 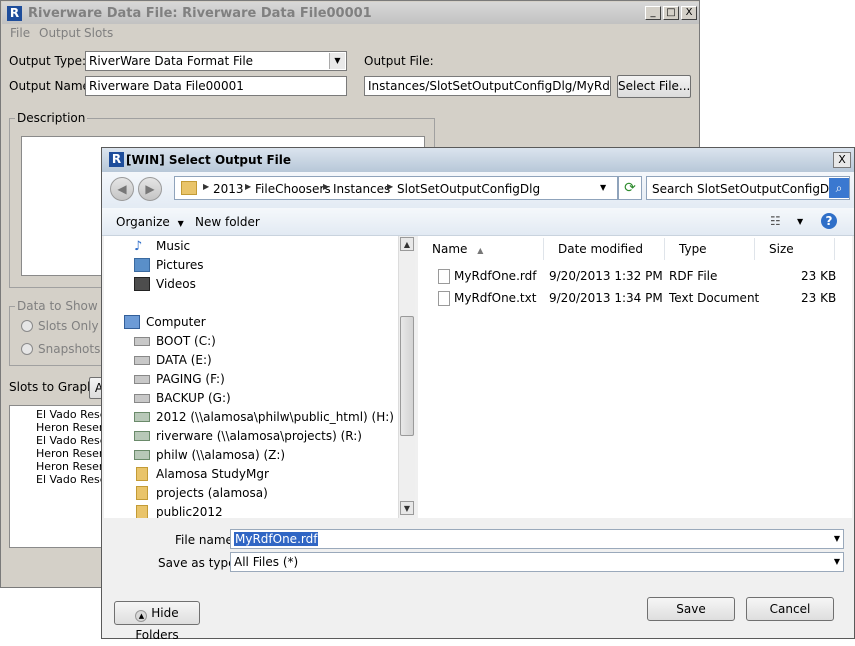 I want to click on nav-item-label: Alamosa StudyMgr, so click(x=212, y=474).